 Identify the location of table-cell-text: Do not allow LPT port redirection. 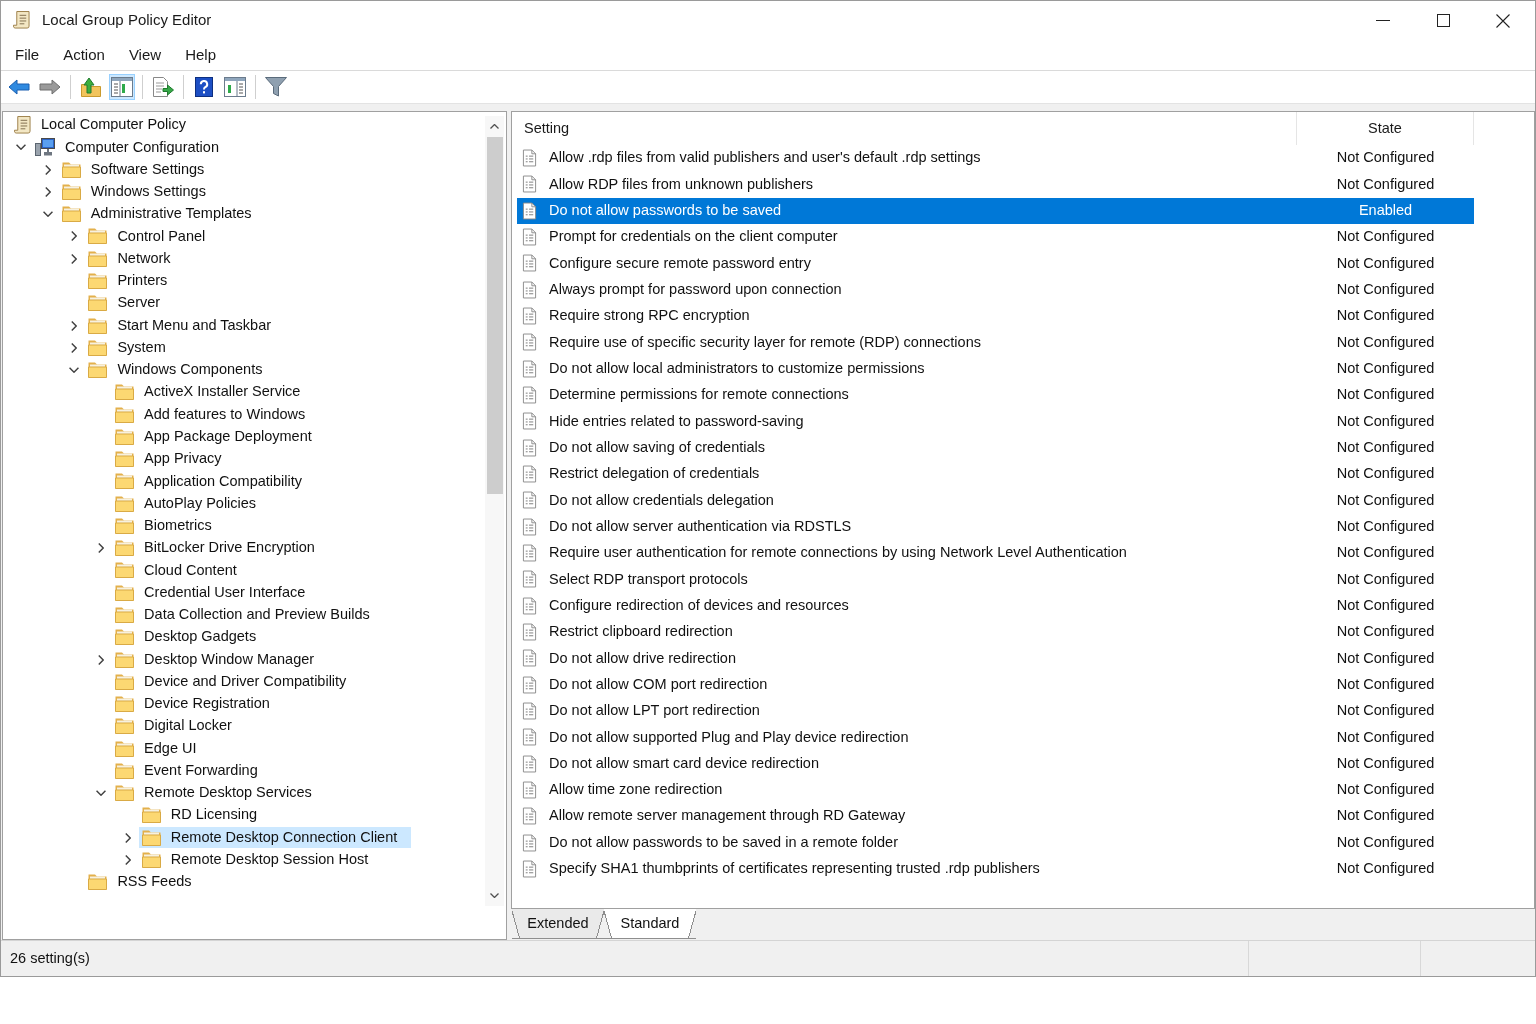
(654, 711).